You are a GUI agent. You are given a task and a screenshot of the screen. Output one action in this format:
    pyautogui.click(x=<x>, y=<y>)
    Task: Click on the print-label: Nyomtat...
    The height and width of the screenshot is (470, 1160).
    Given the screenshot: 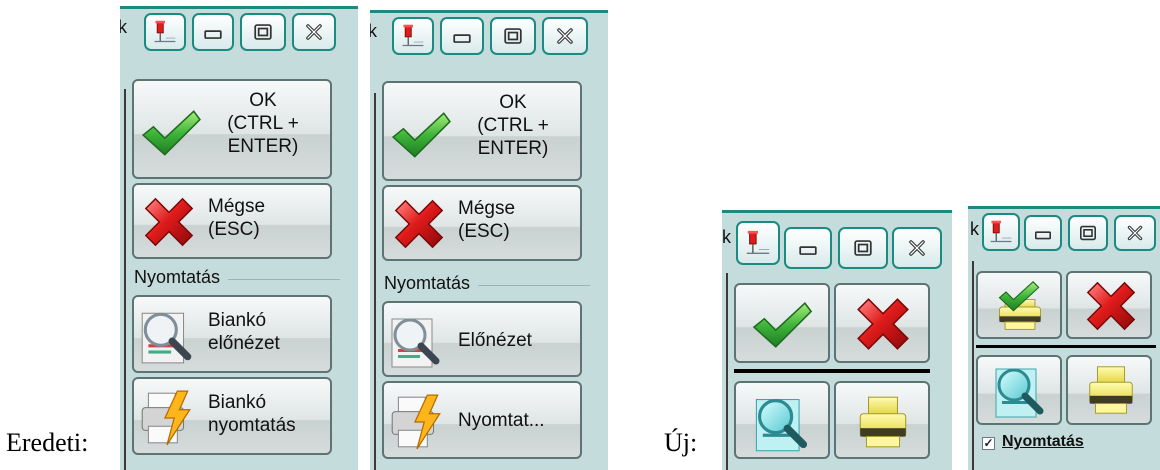 What is the action you would take?
    pyautogui.click(x=501, y=420)
    